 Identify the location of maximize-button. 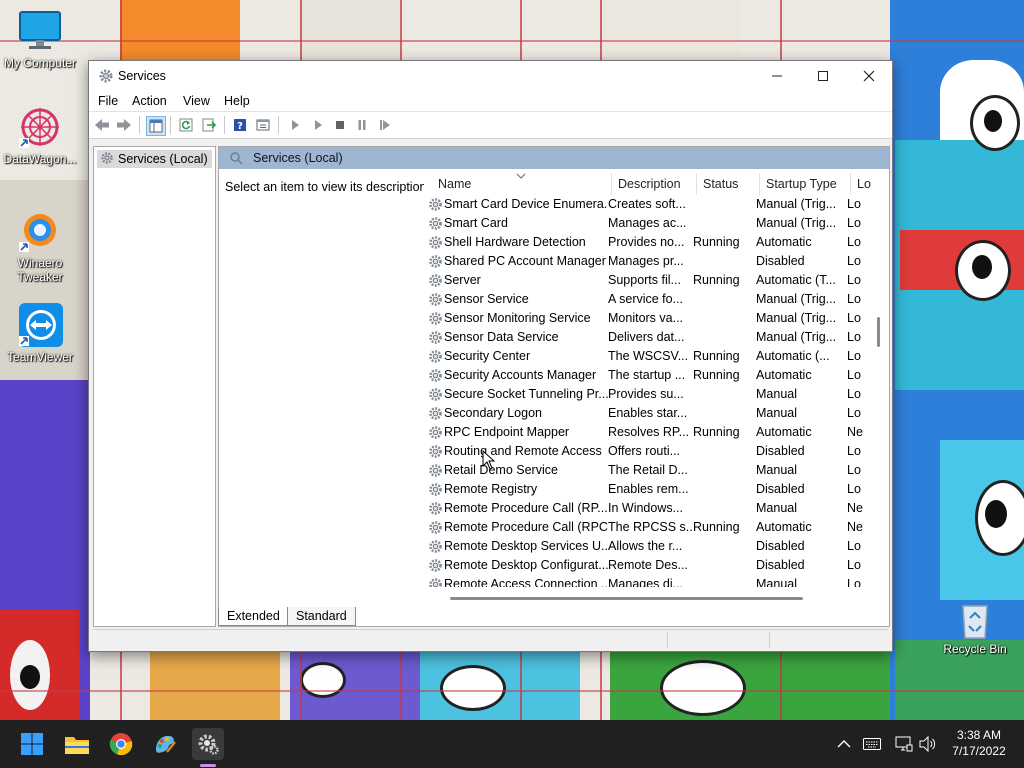
(823, 76).